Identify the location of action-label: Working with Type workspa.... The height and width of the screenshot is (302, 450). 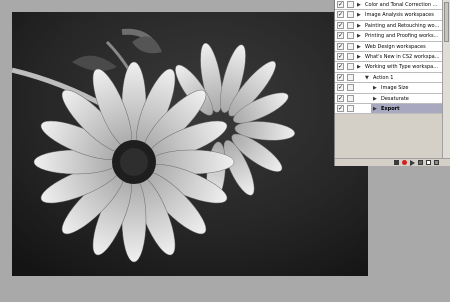
(401, 67).